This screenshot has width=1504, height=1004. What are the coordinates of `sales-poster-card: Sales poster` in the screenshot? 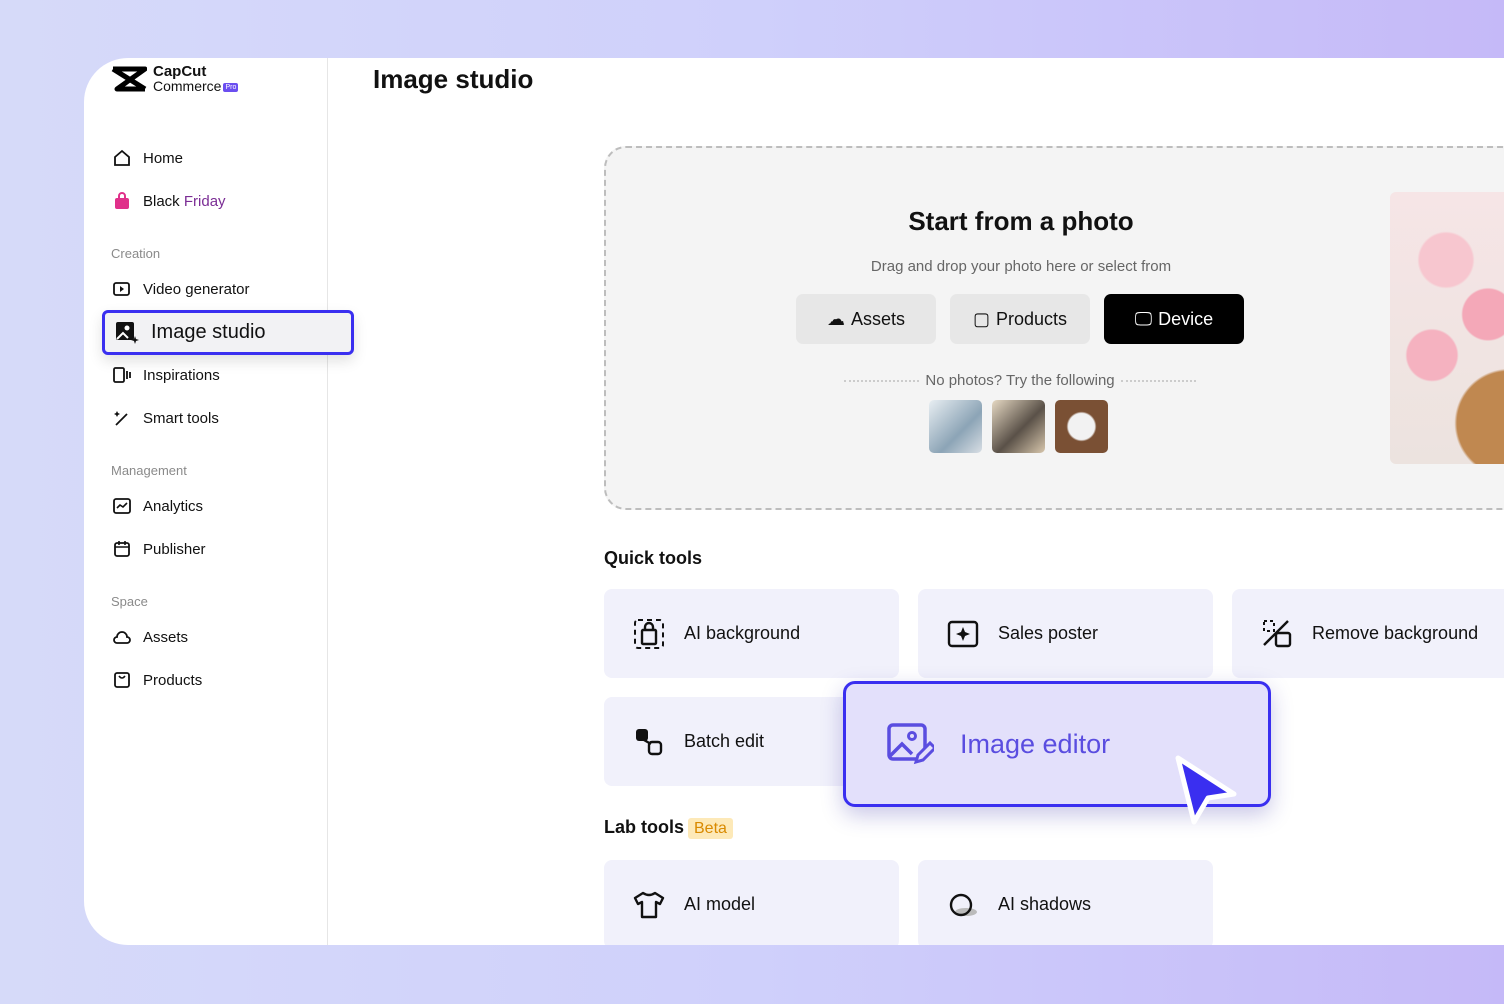 It's located at (1065, 633).